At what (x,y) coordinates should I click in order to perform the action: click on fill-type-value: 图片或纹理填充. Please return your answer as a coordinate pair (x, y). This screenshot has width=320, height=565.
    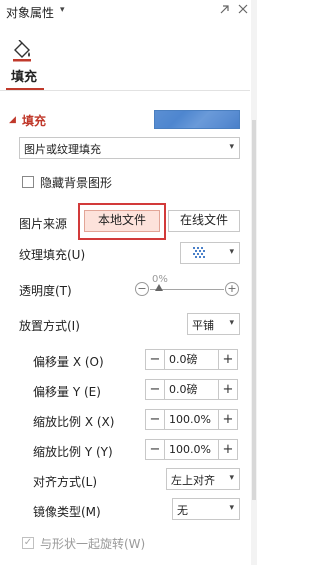
    Looking at the image, I should click on (62, 149).